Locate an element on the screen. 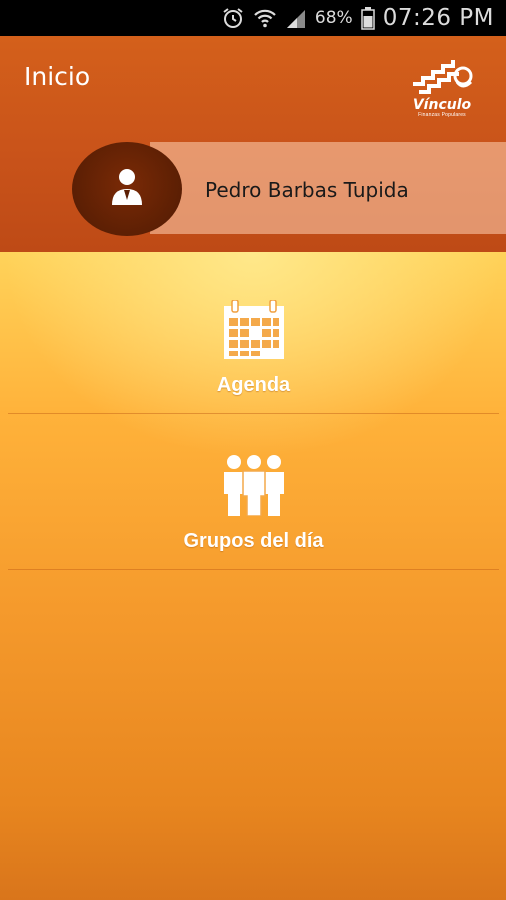 Image resolution: width=506 pixels, height=900 pixels. menu-item-label: Grupos del día is located at coordinates (253, 541).